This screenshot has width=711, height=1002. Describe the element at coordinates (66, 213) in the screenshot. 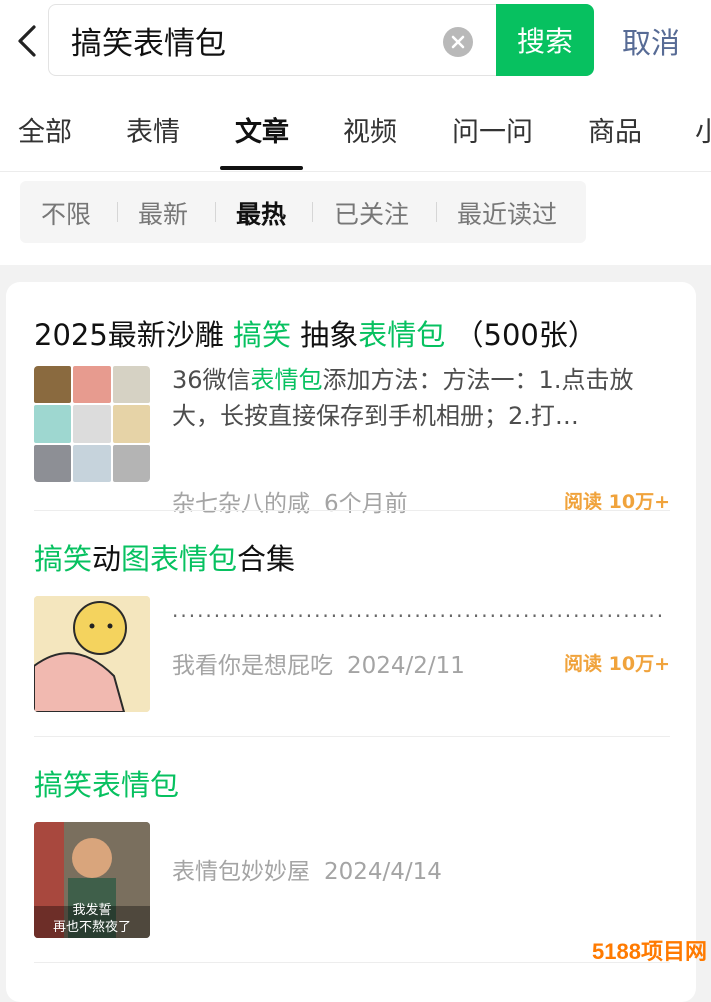

I see `filter-any: 不限` at that location.